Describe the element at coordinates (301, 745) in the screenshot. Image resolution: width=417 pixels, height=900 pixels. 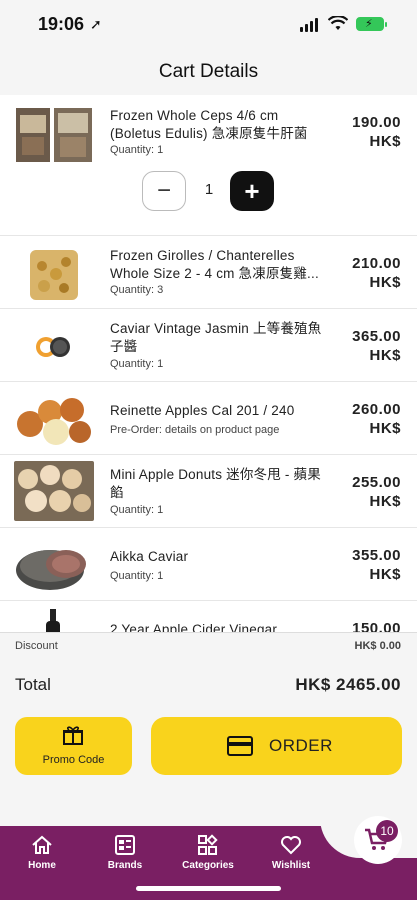
I see `order-label: ORDER` at that location.